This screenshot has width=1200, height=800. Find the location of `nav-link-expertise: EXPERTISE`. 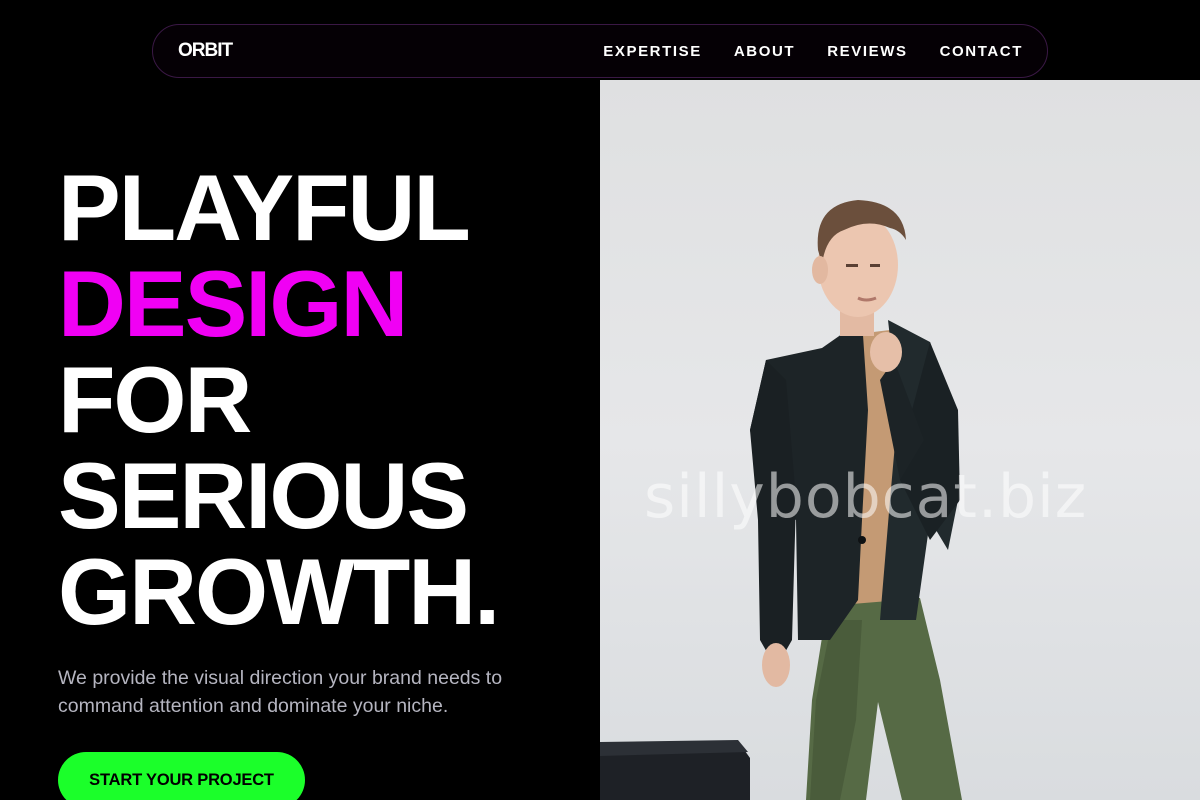

nav-link-expertise: EXPERTISE is located at coordinates (652, 51).